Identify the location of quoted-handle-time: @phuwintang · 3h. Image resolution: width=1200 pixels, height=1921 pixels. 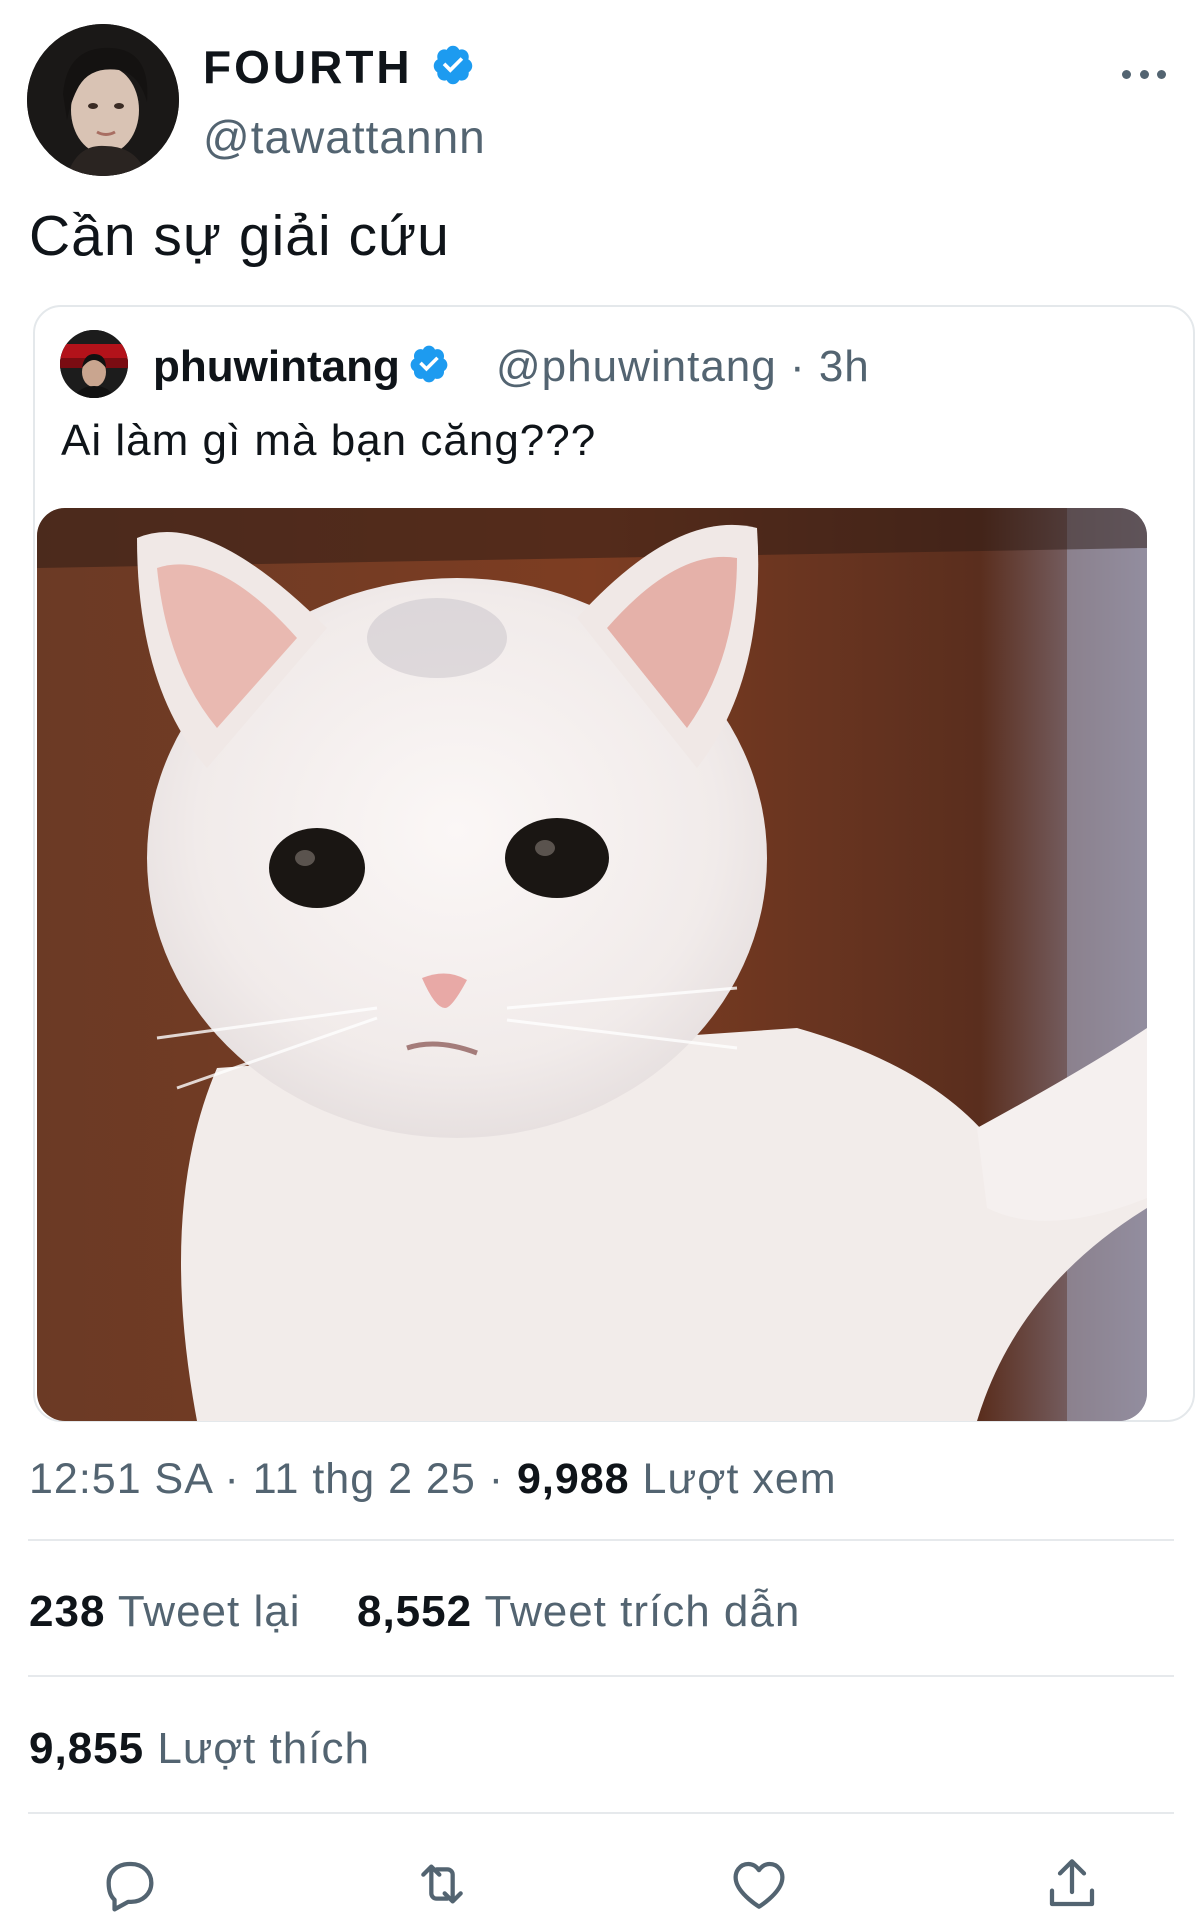
(683, 367).